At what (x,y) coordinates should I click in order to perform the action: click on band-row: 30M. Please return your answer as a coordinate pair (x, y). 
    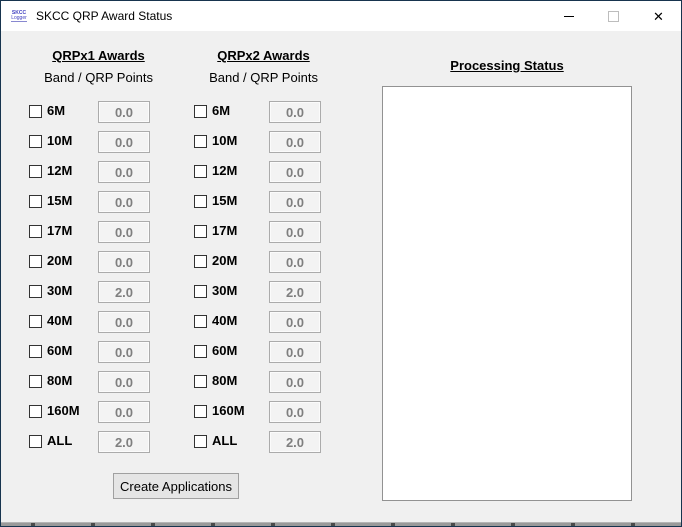
    Looking at the image, I should click on (259, 296).